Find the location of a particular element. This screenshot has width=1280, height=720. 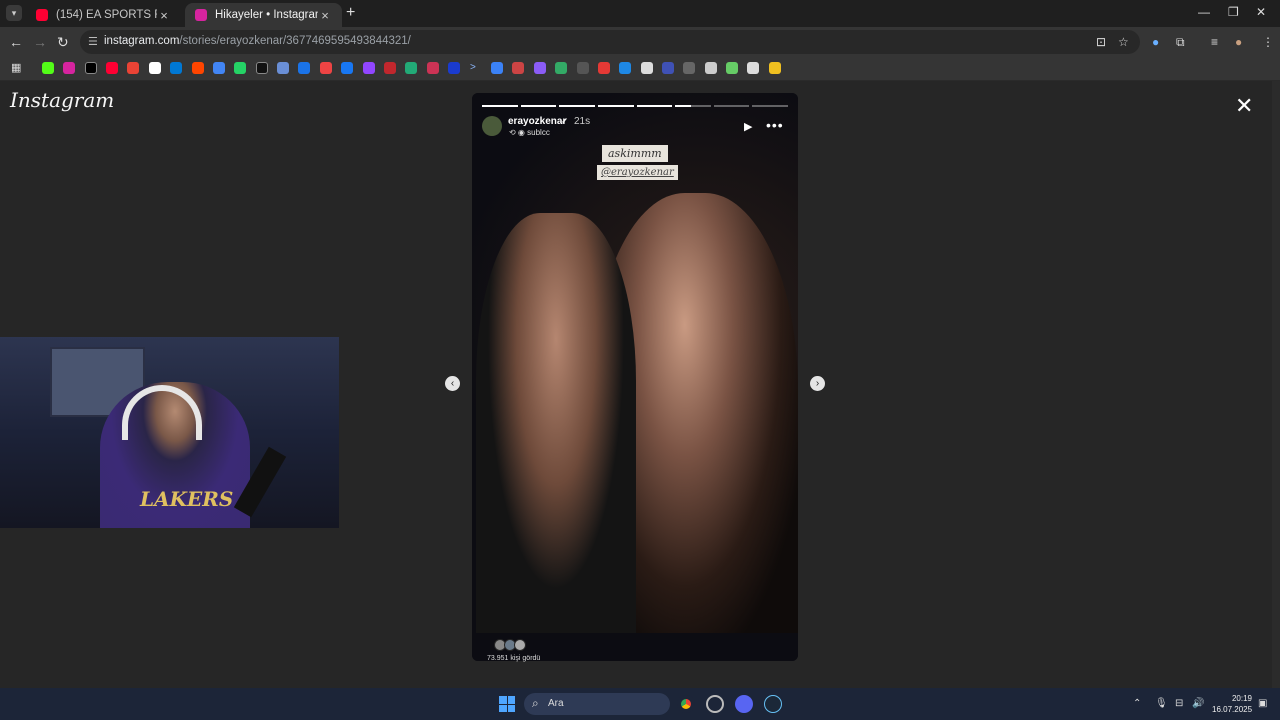

bookmark-ball-icon is located at coordinates (433, 68).